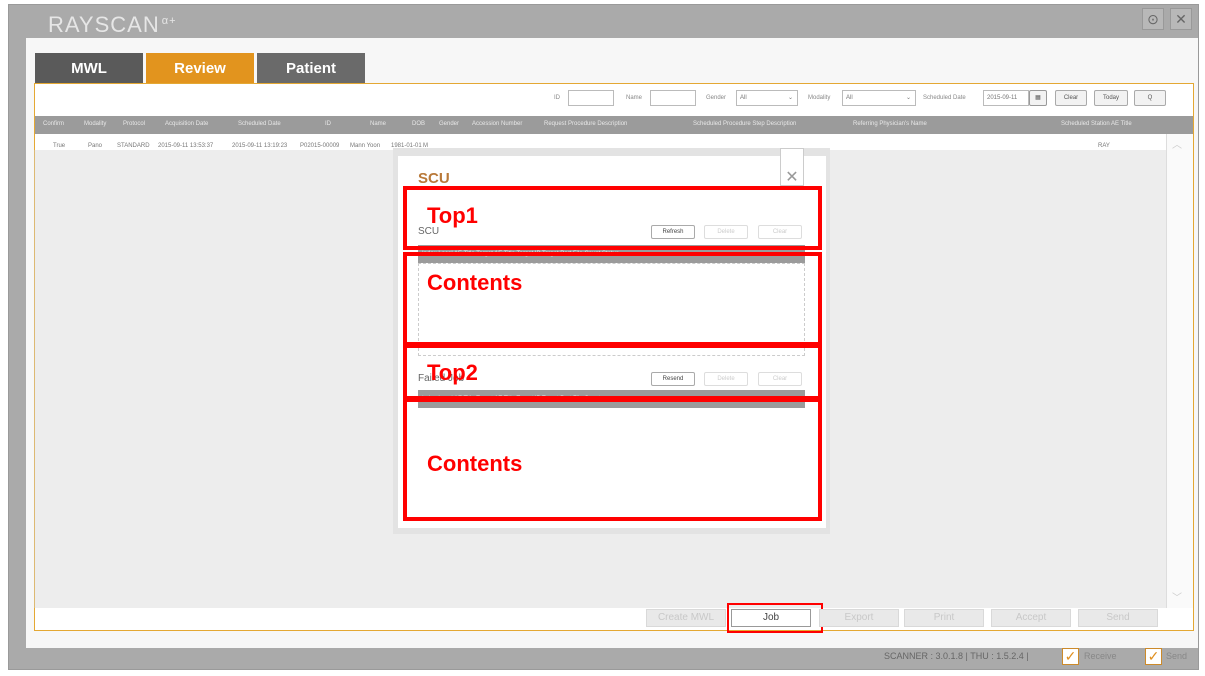 The image size is (1205, 676). Describe the element at coordinates (95, 146) in the screenshot. I see `cell-modality: Pano` at that location.